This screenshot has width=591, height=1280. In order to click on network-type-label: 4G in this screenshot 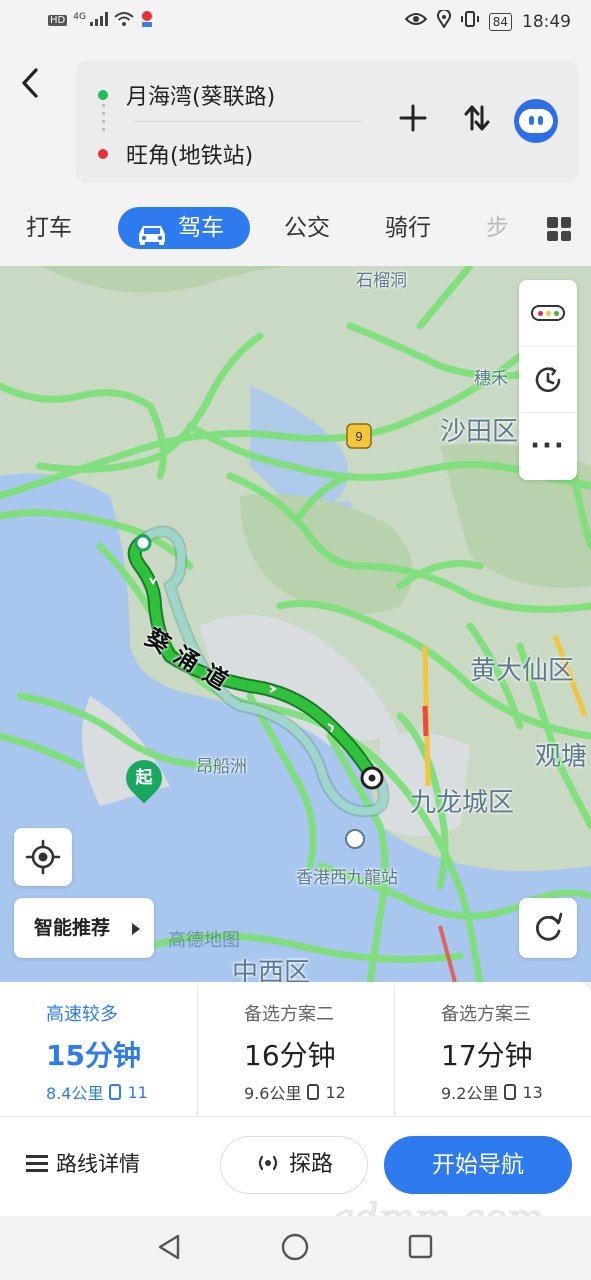, I will do `click(79, 17)`.